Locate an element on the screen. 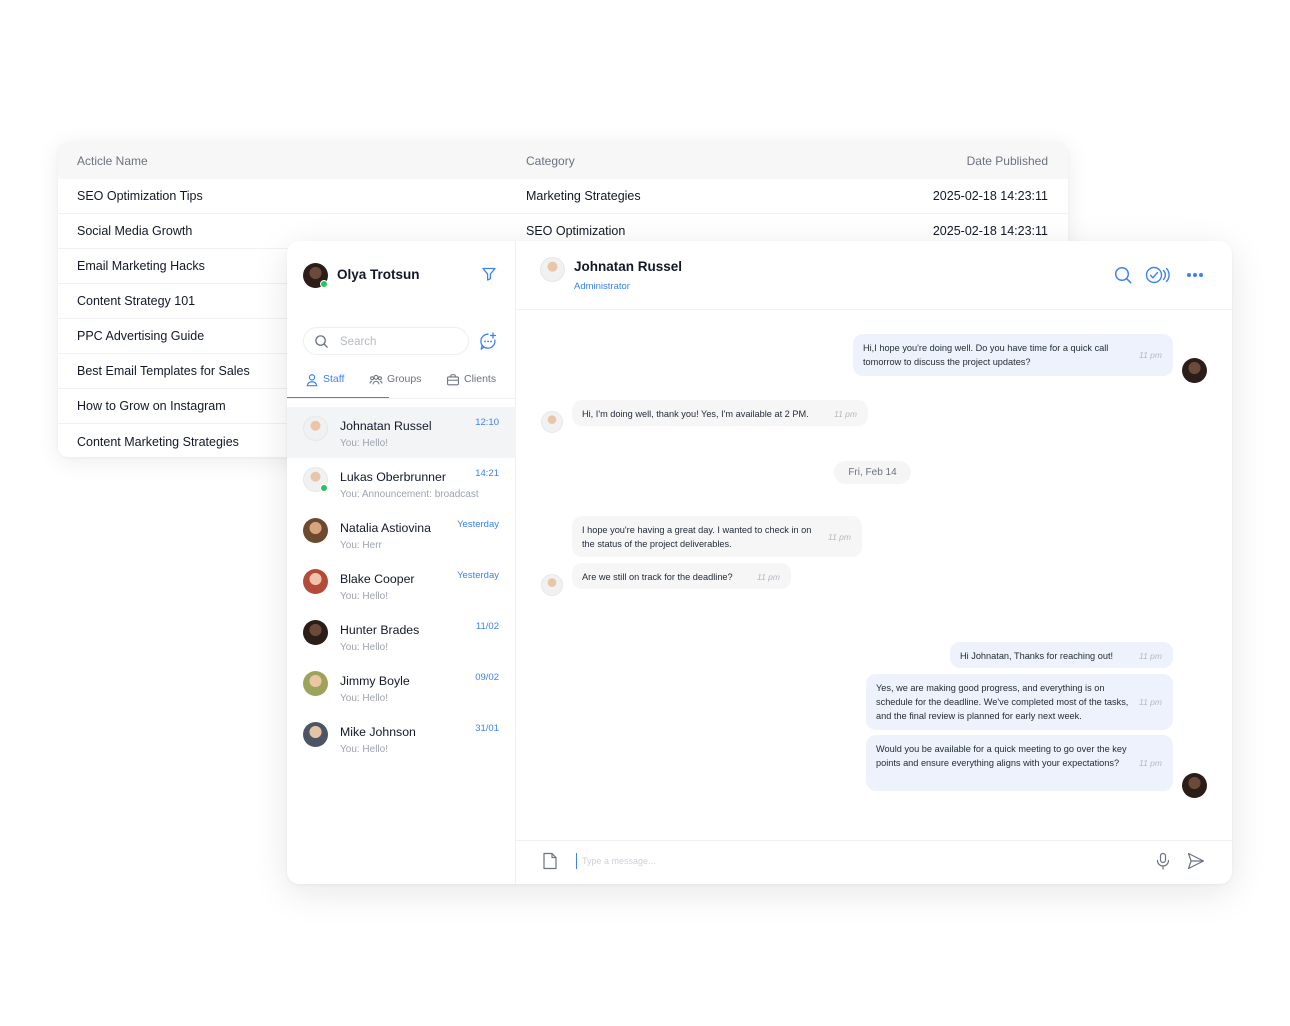 This screenshot has width=1290, height=1026. group-icon is located at coordinates (376, 379).